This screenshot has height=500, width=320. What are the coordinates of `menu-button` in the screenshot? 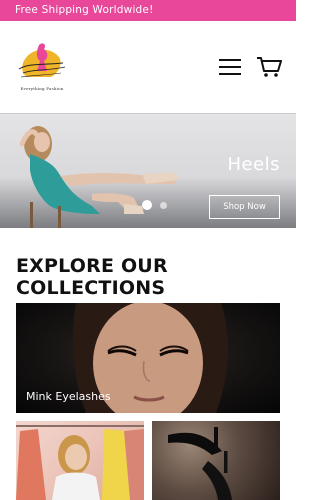 It's located at (230, 67).